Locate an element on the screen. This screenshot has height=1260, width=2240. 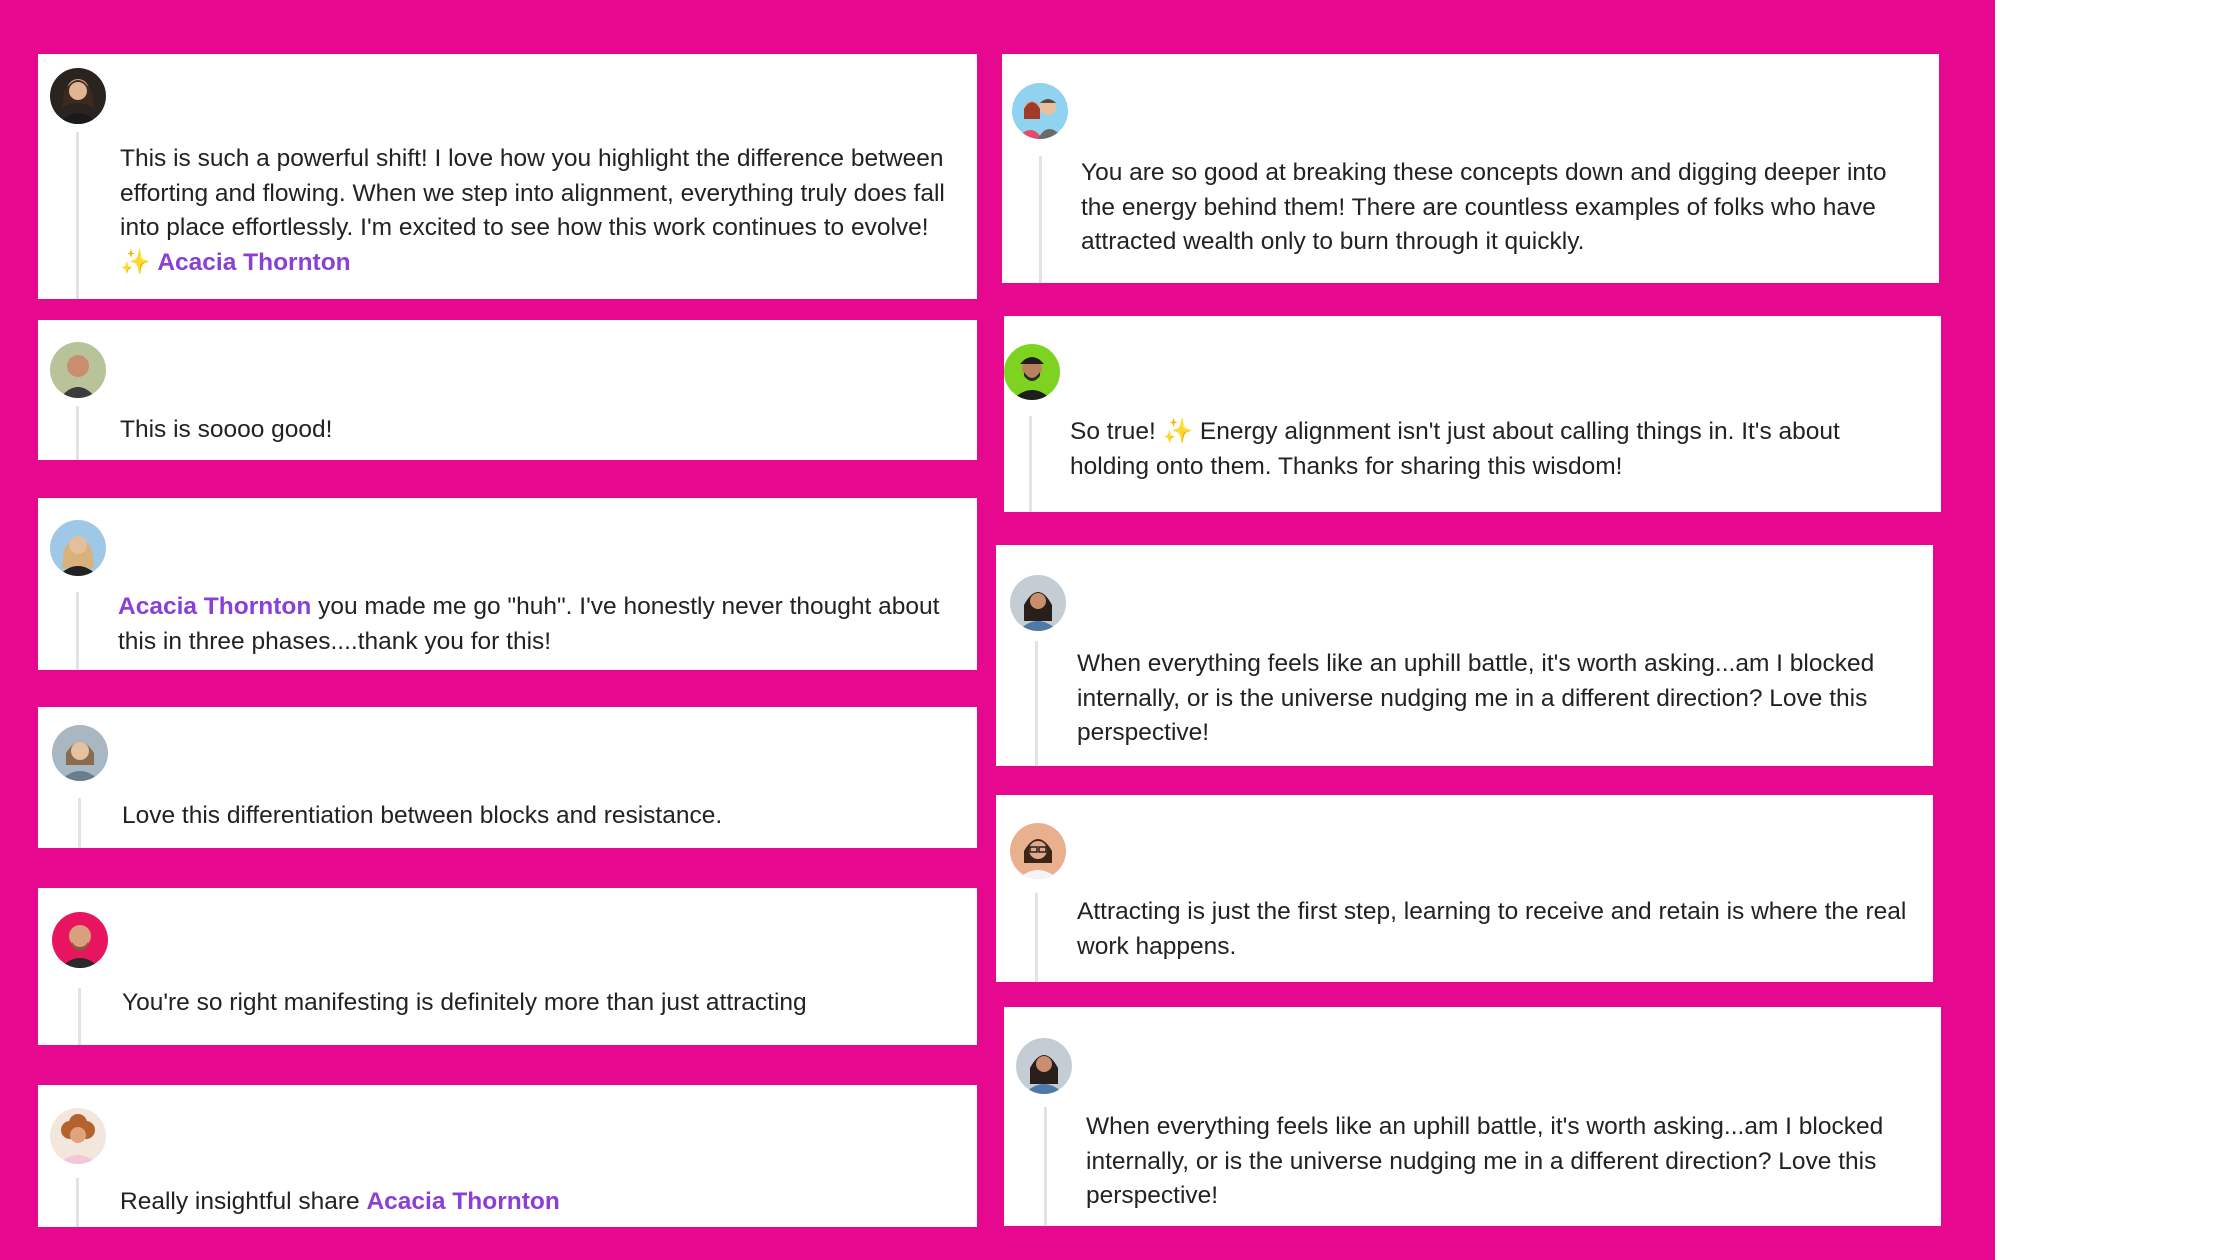
avatar-woman-glasses-icon is located at coordinates (1038, 851).